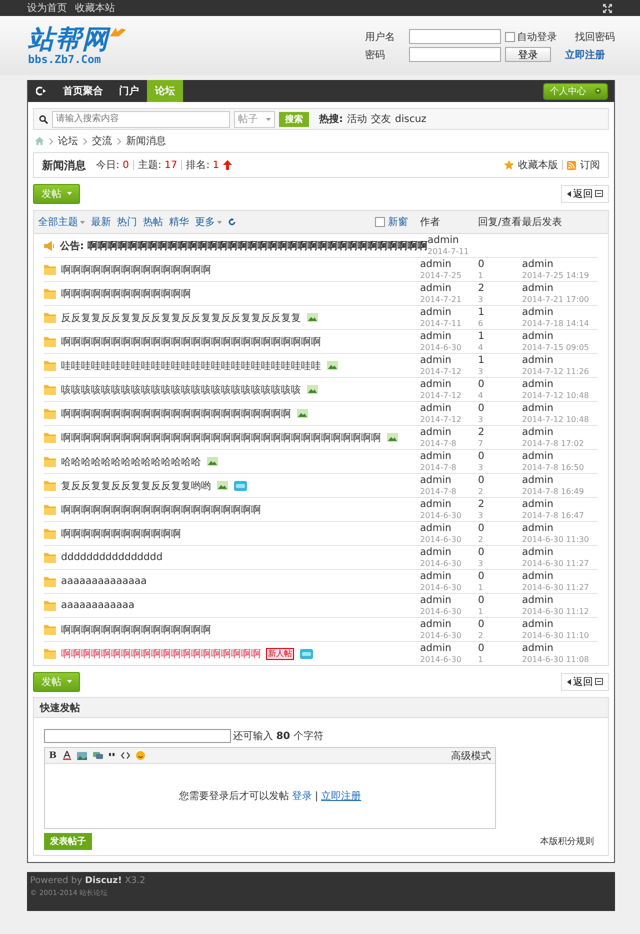 This screenshot has width=640, height=934. What do you see at coordinates (181, 317) in the screenshot?
I see `thread-title: 反反复复反反复复反反复复反反复复反反复复反反复复` at bounding box center [181, 317].